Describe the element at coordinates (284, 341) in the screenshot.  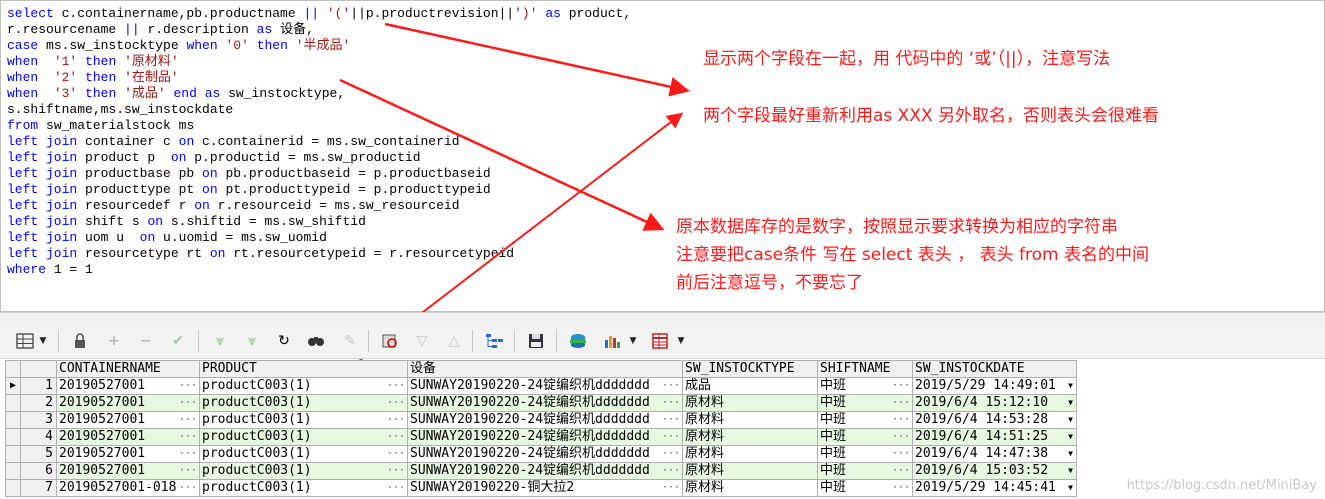
I see `refresh-icon: ↻` at that location.